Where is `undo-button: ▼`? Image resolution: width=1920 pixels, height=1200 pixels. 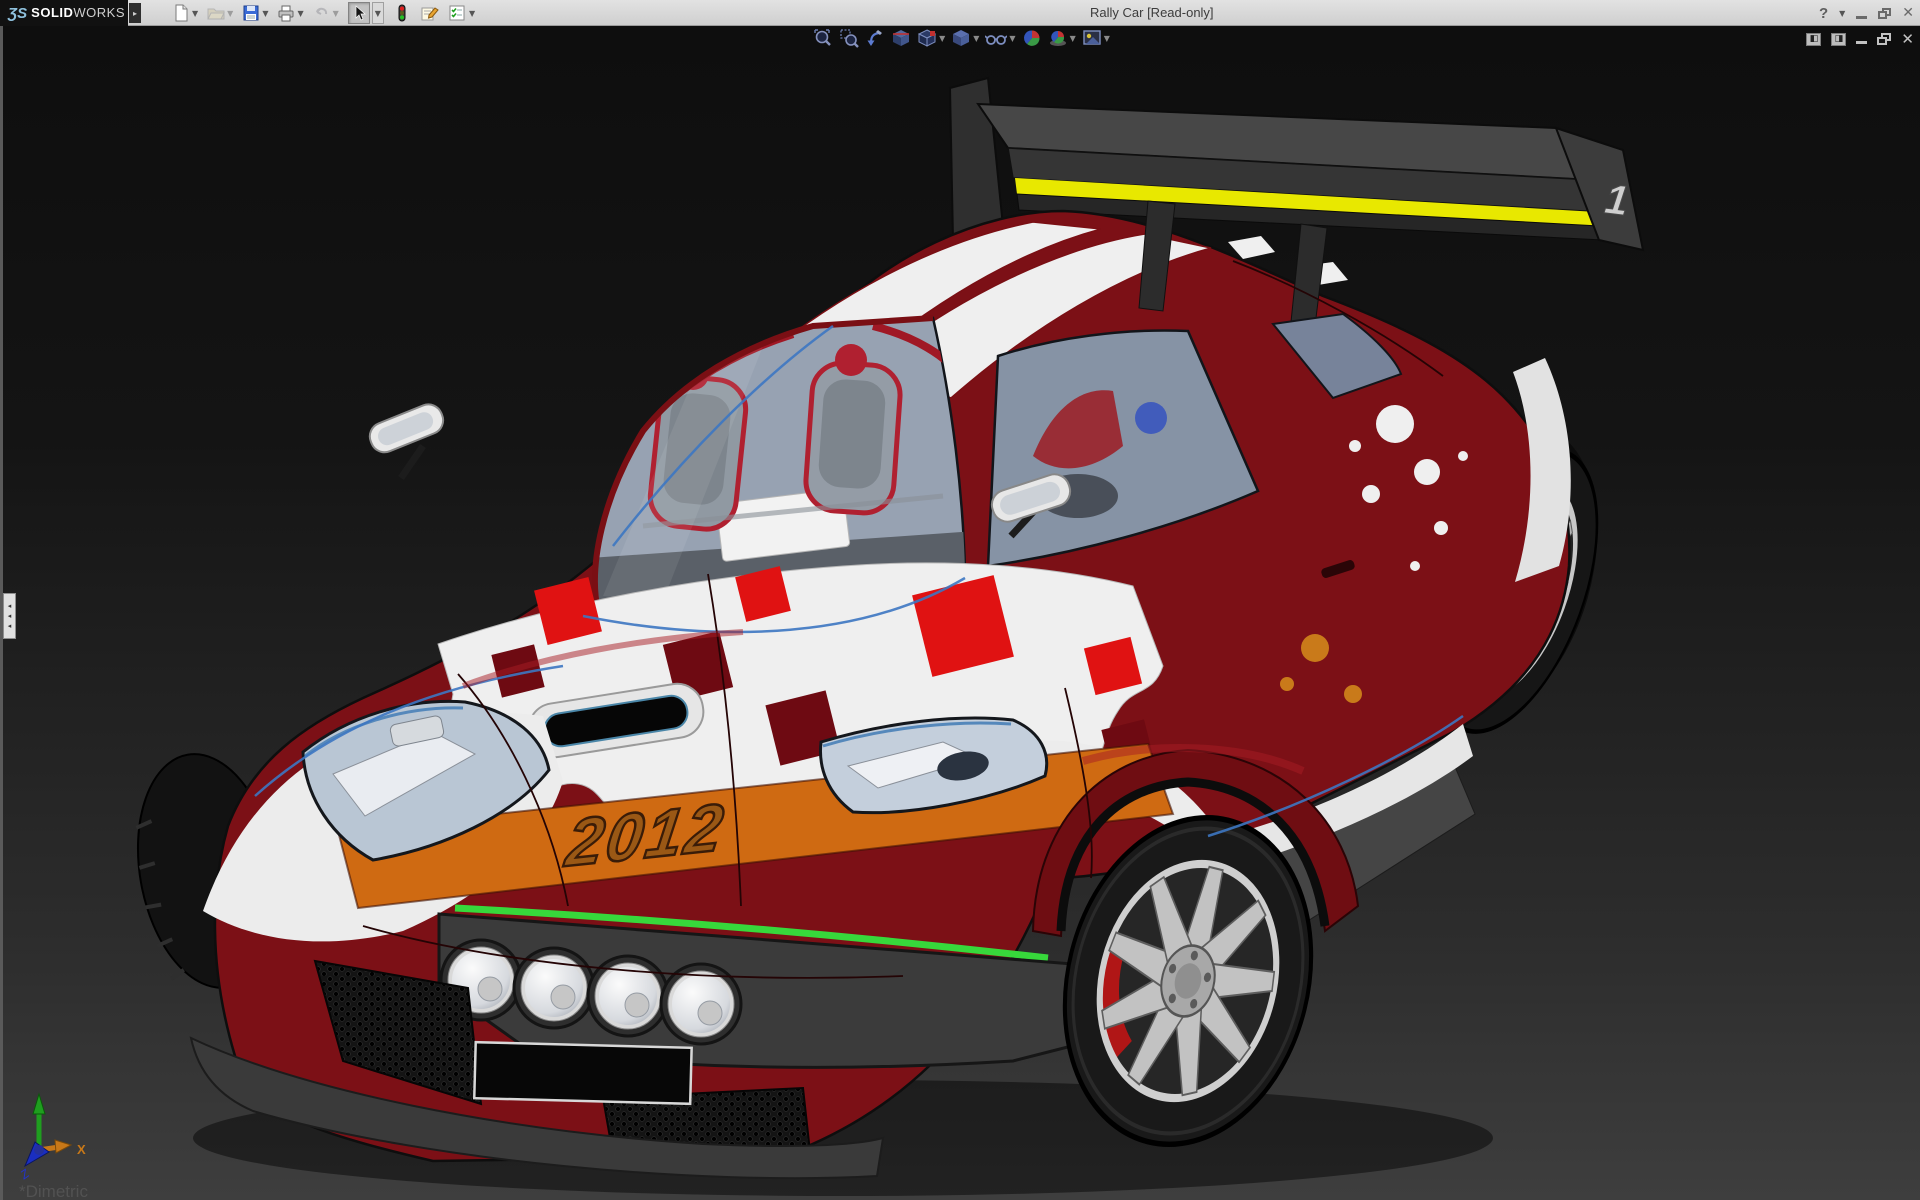
undo-button: ▼ is located at coordinates (326, 13).